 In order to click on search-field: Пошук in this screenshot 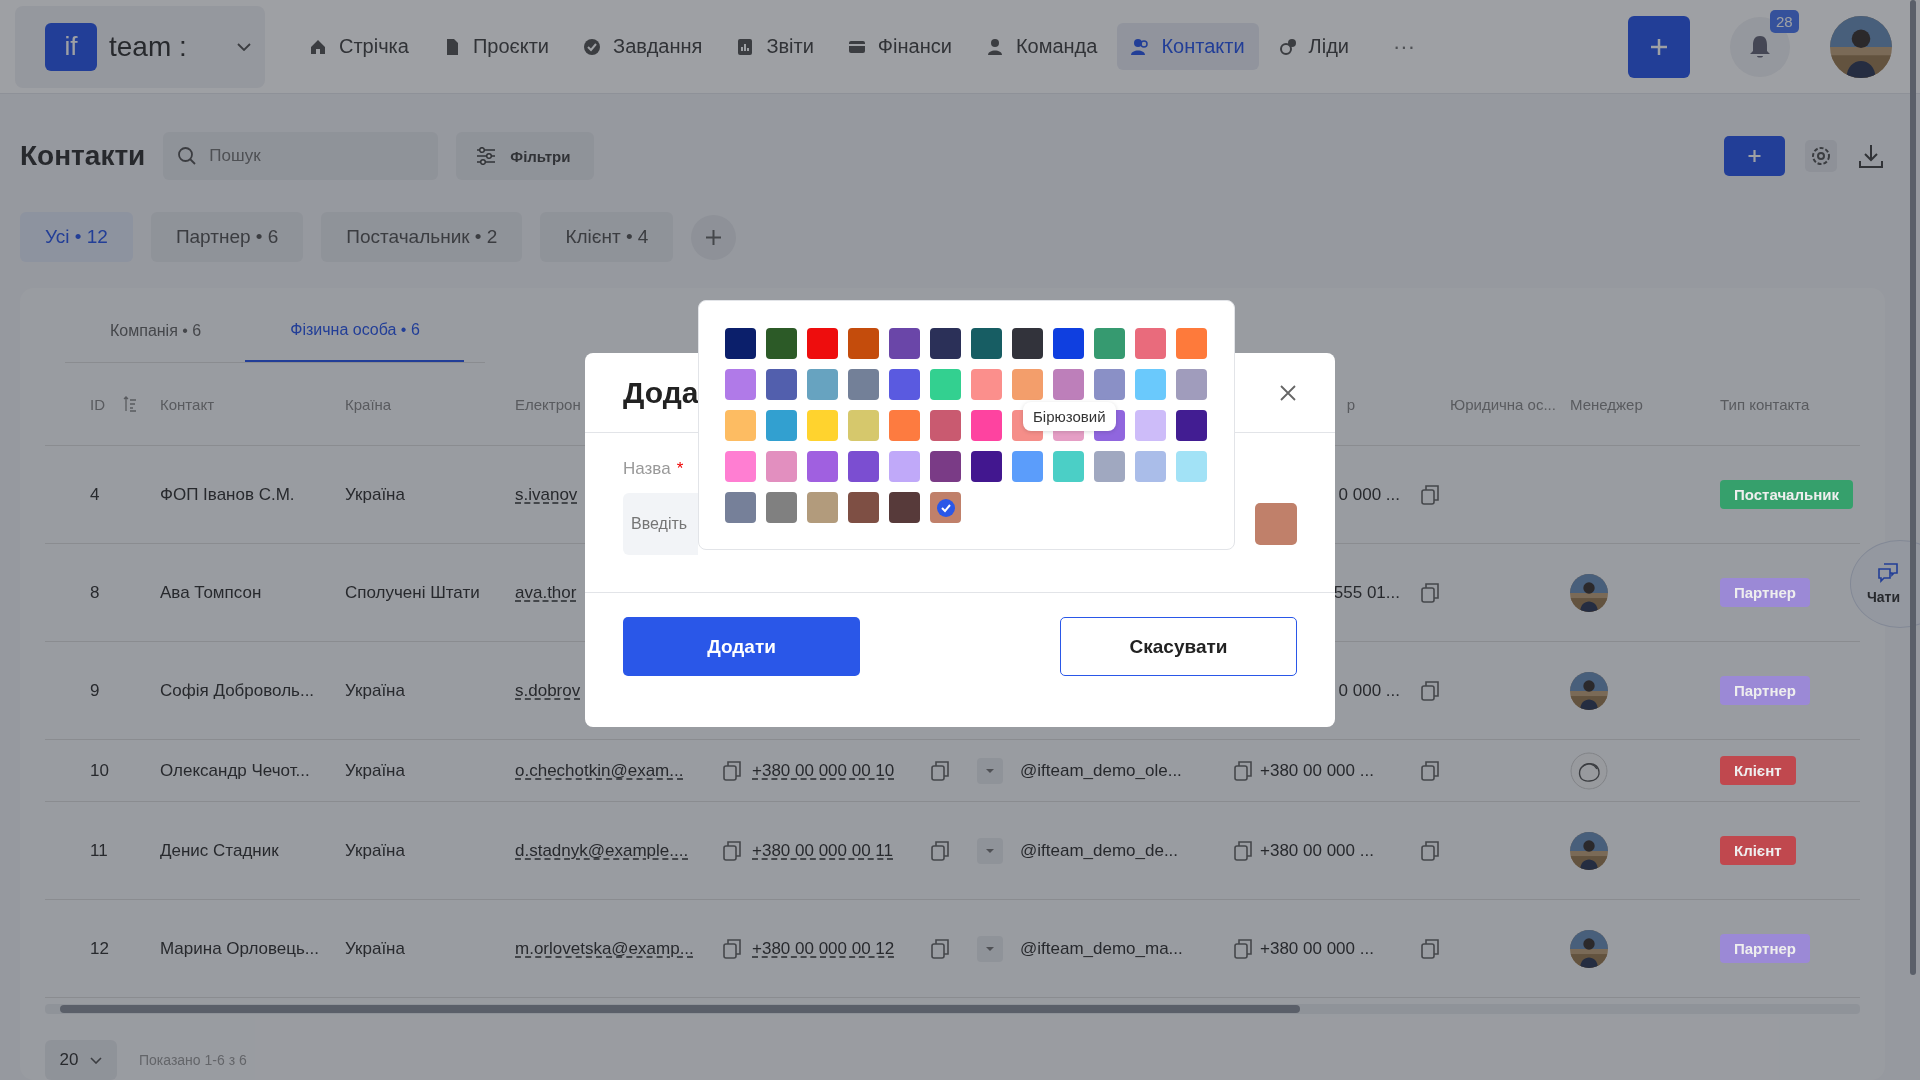, I will do `click(301, 156)`.